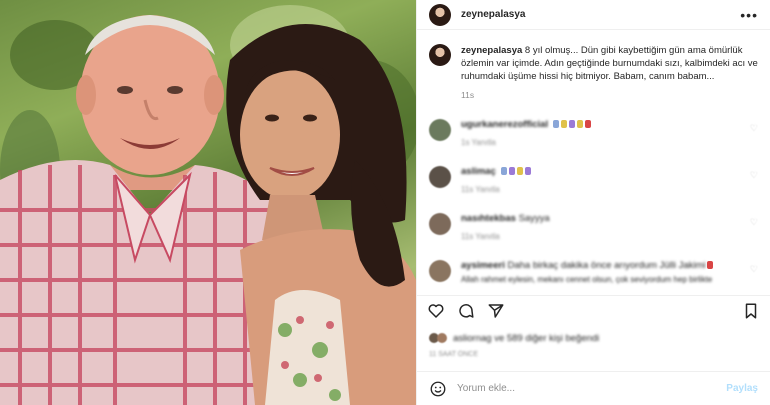 The height and width of the screenshot is (405, 770). I want to click on comment-username: nasıhtekbas, so click(488, 218).